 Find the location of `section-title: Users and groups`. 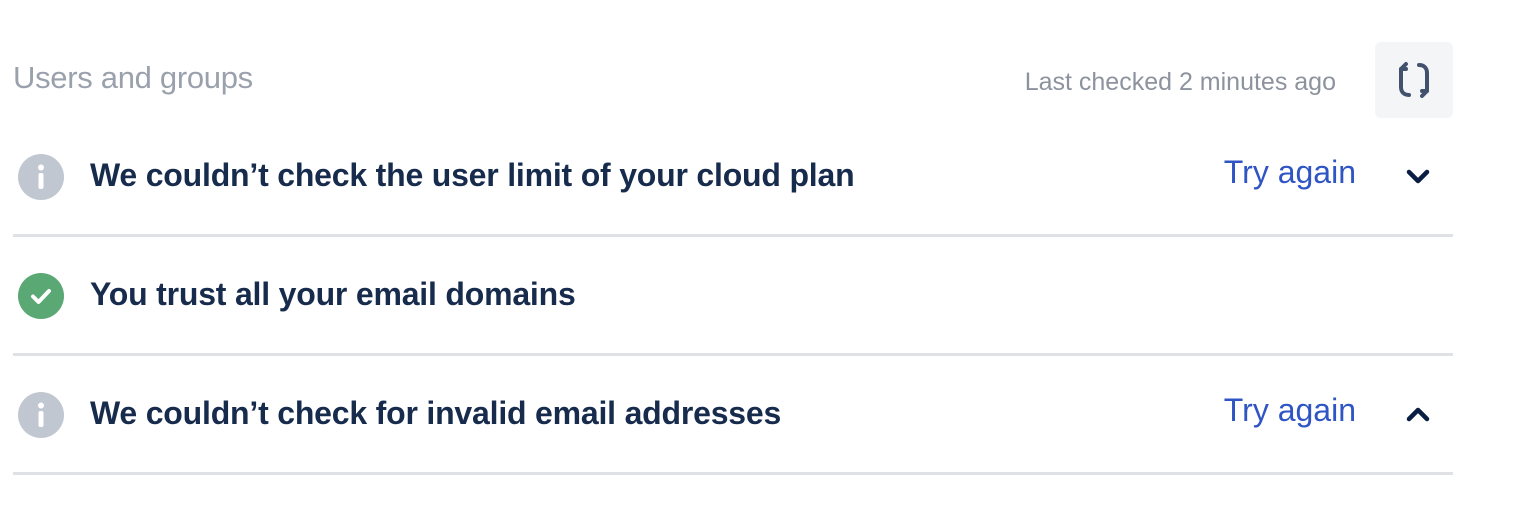

section-title: Users and groups is located at coordinates (133, 77).